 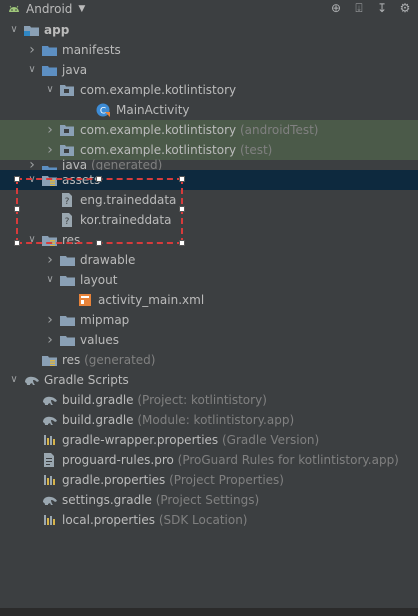 What do you see at coordinates (209, 380) in the screenshot?
I see `tree-node: ∨ Gradle Scripts` at bounding box center [209, 380].